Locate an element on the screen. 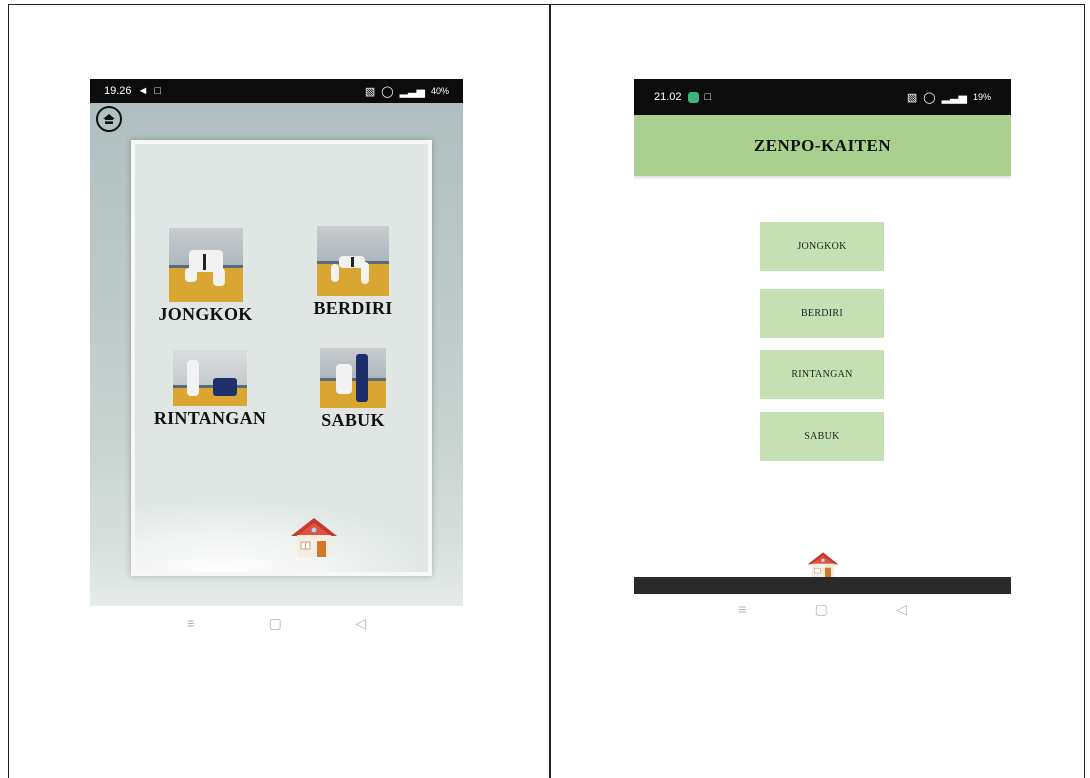 The width and height of the screenshot is (1090, 778). button-label: SABUK is located at coordinates (822, 436).